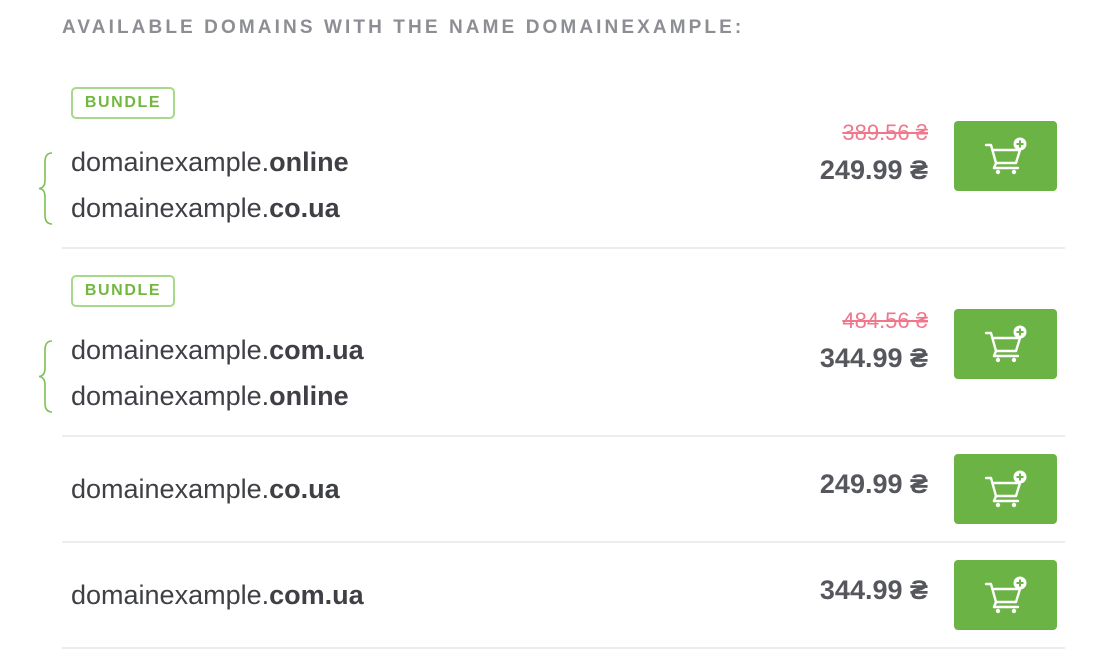 The height and width of the screenshot is (658, 1102). What do you see at coordinates (563, 596) in the screenshot?
I see `domain-row: domainexample.com.ua 344.99 ₴` at bounding box center [563, 596].